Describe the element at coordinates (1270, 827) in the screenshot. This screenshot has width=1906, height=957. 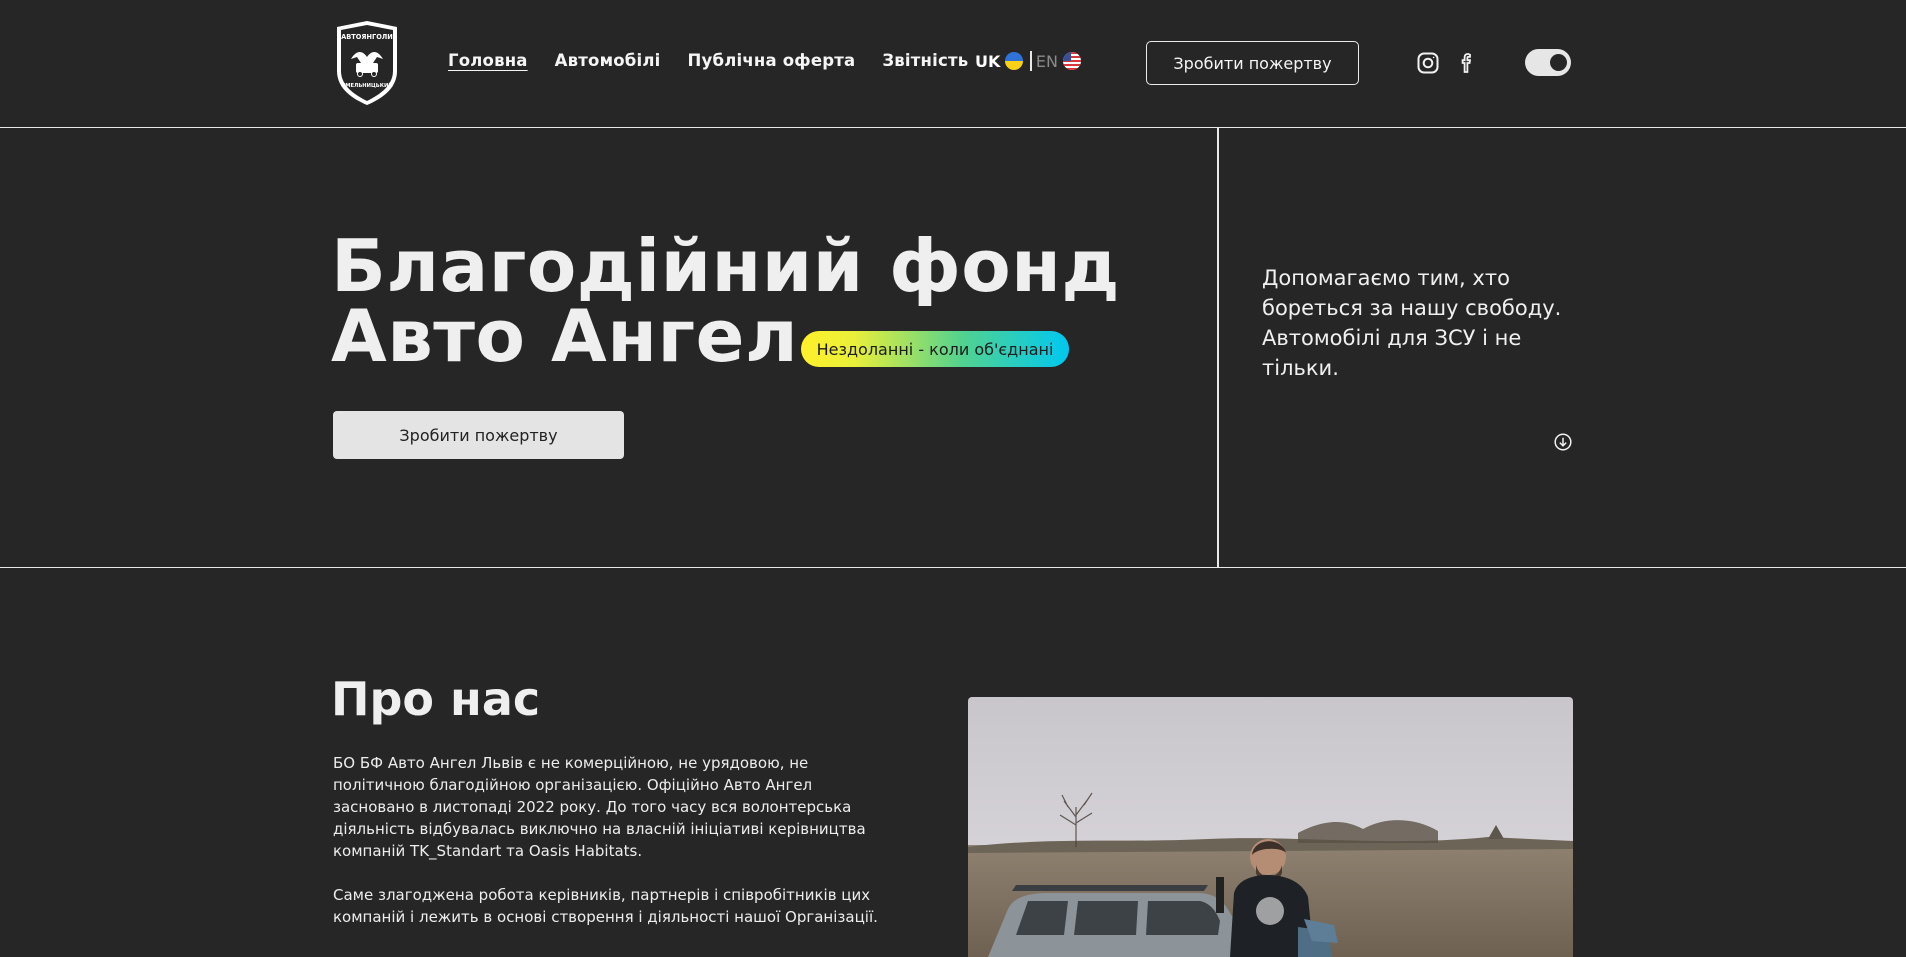
I see `about-photo` at that location.